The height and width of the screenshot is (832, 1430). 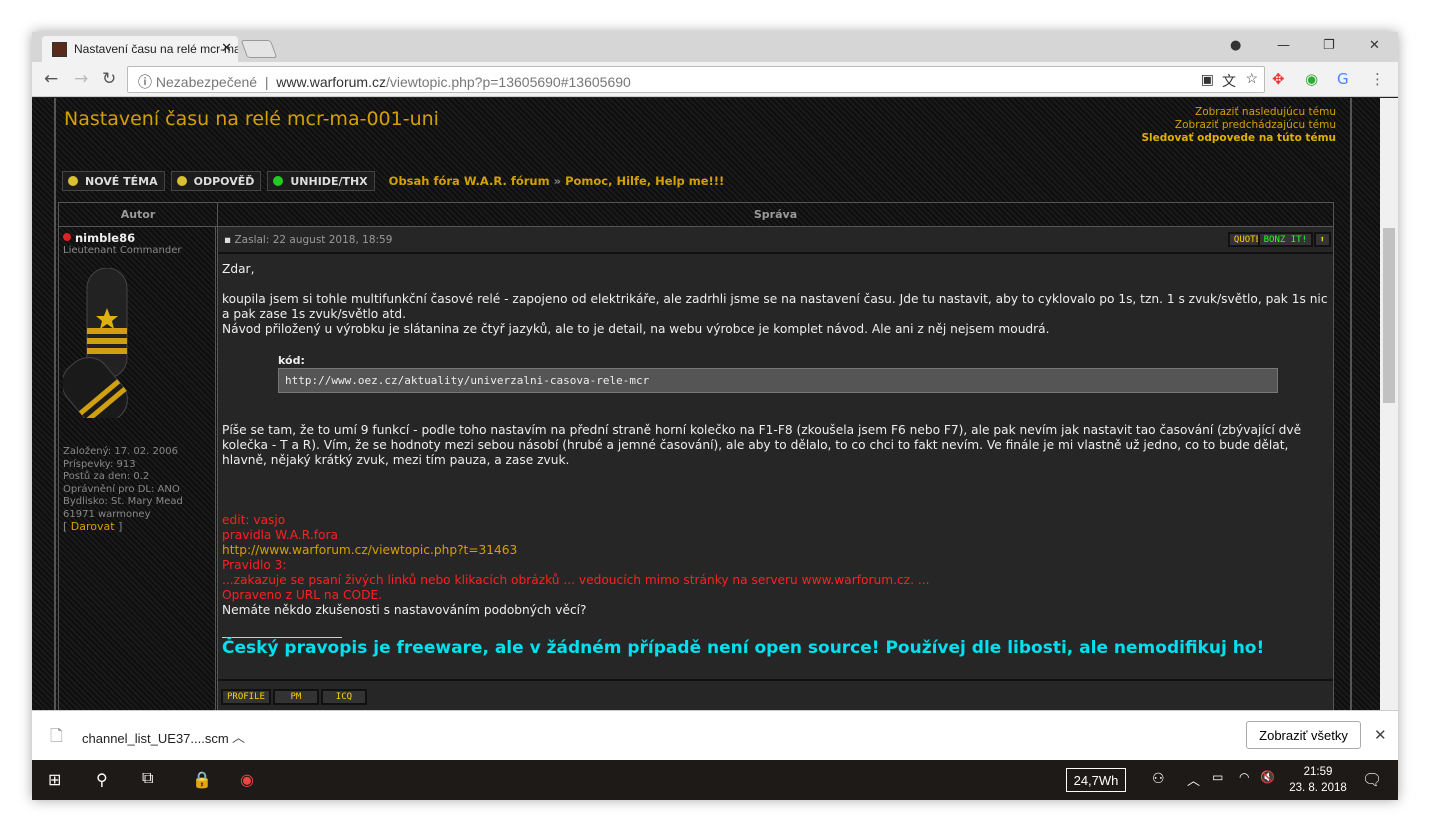 I want to click on file-icon: 🗋, so click(x=56, y=736).